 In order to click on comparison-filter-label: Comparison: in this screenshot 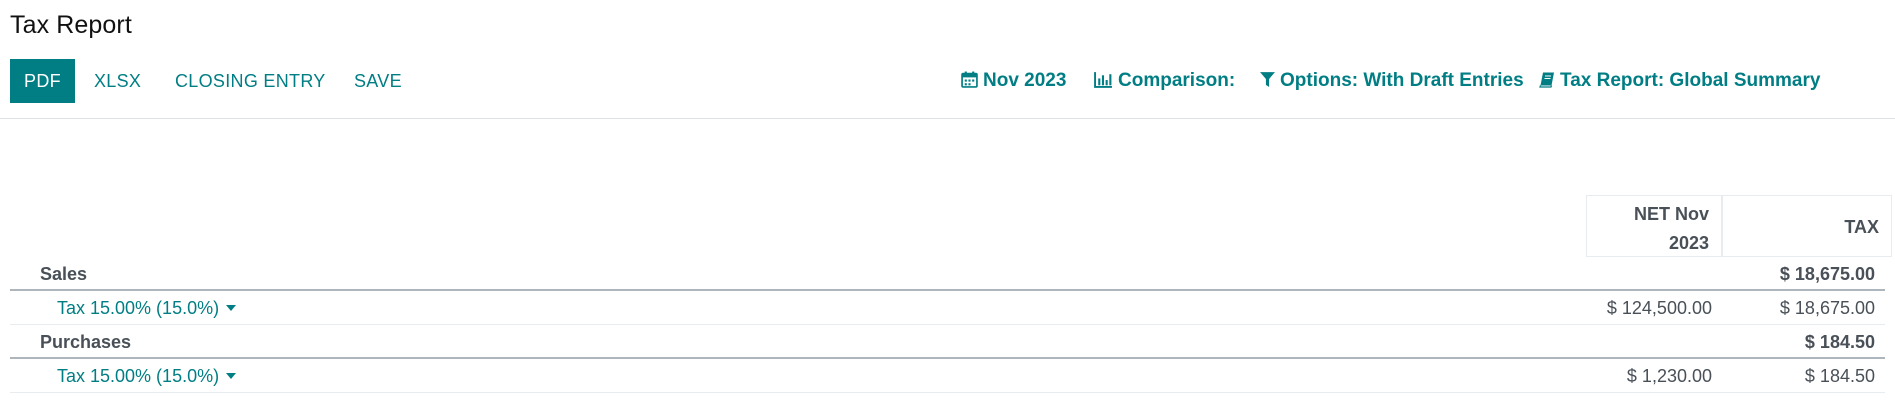, I will do `click(1177, 80)`.